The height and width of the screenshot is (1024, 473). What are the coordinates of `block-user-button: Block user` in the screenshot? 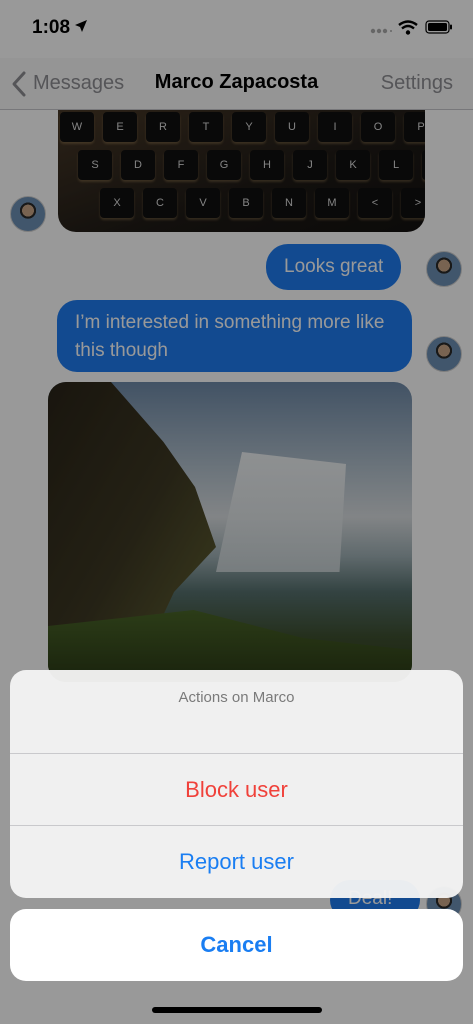 It's located at (236, 790).